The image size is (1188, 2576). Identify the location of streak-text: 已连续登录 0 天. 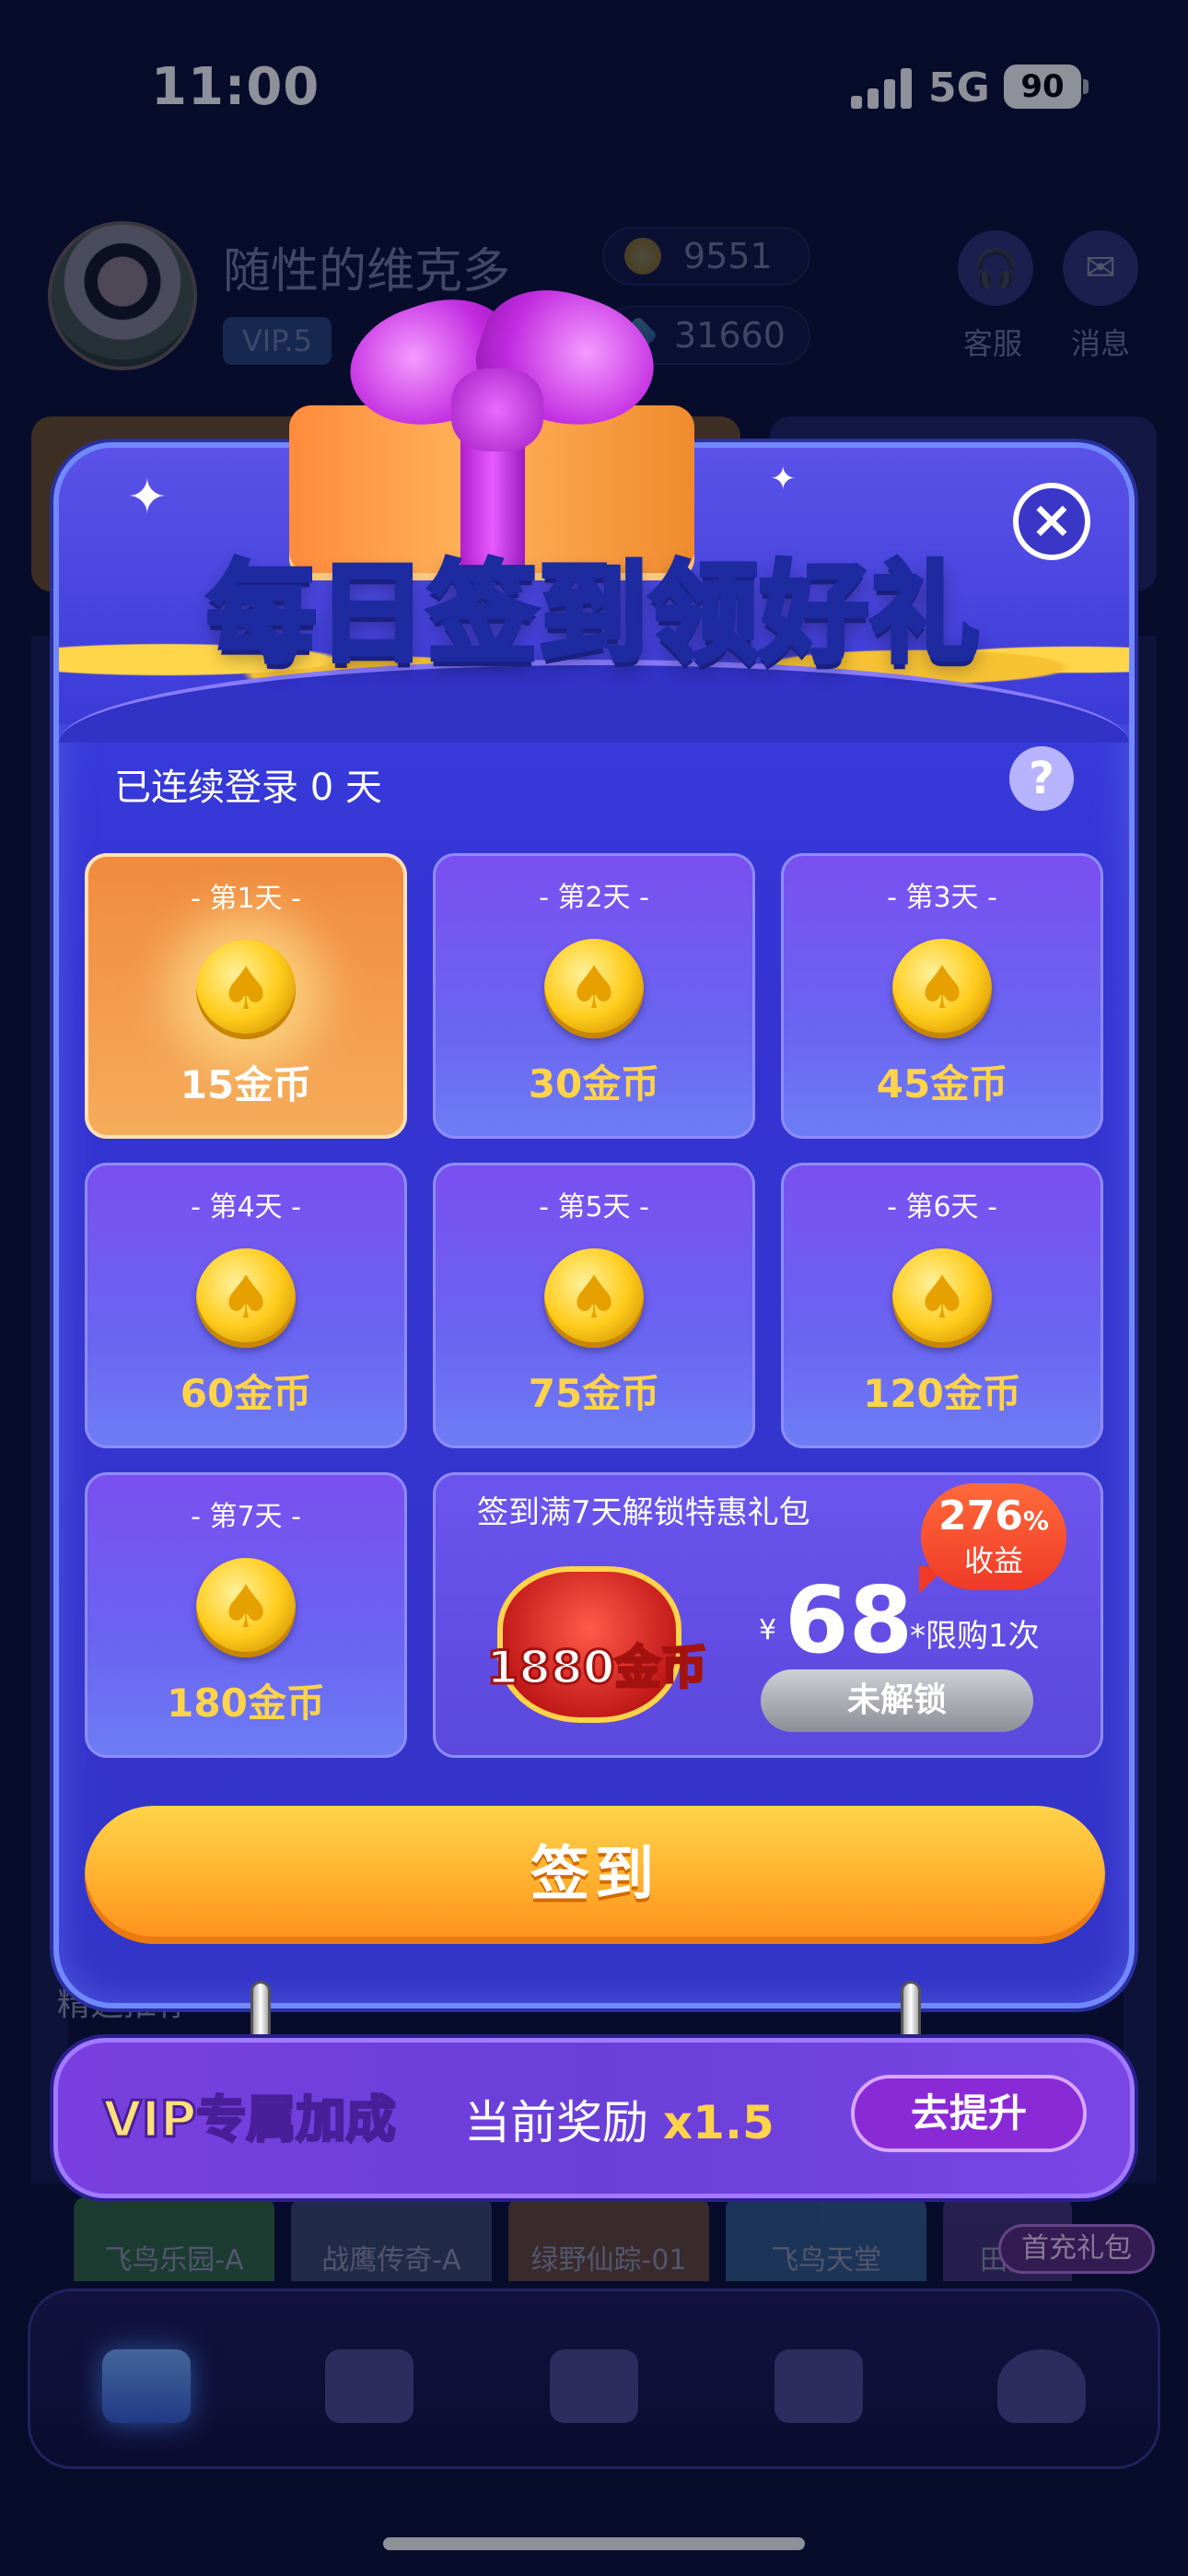
(248, 788).